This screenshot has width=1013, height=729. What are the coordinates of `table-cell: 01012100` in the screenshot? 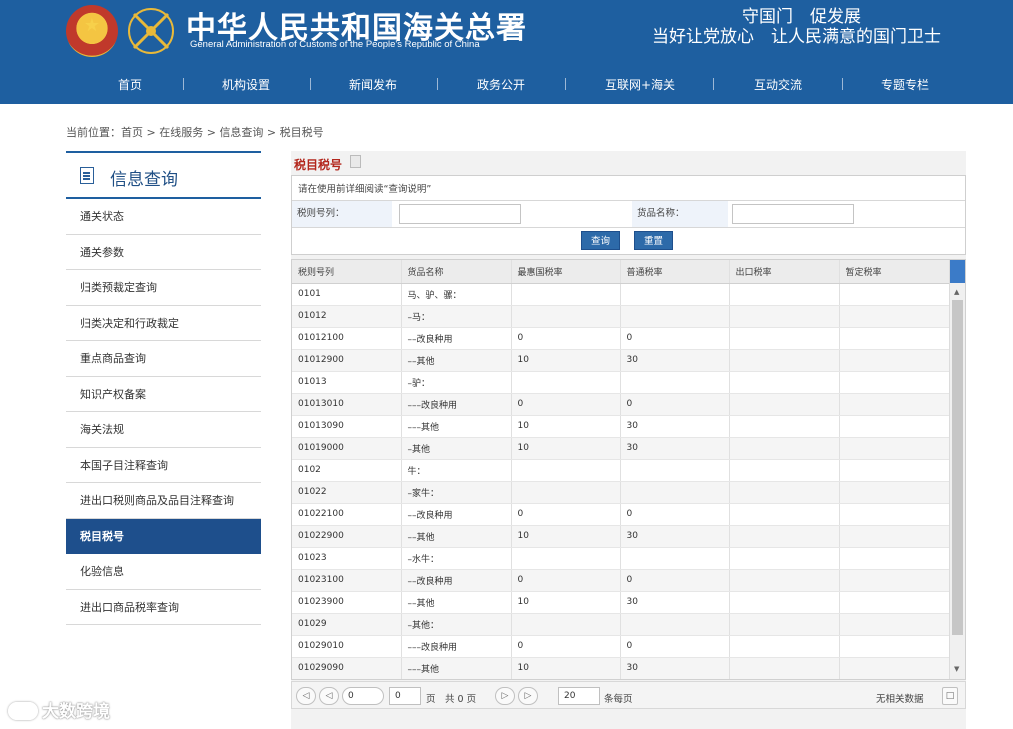 It's located at (347, 338).